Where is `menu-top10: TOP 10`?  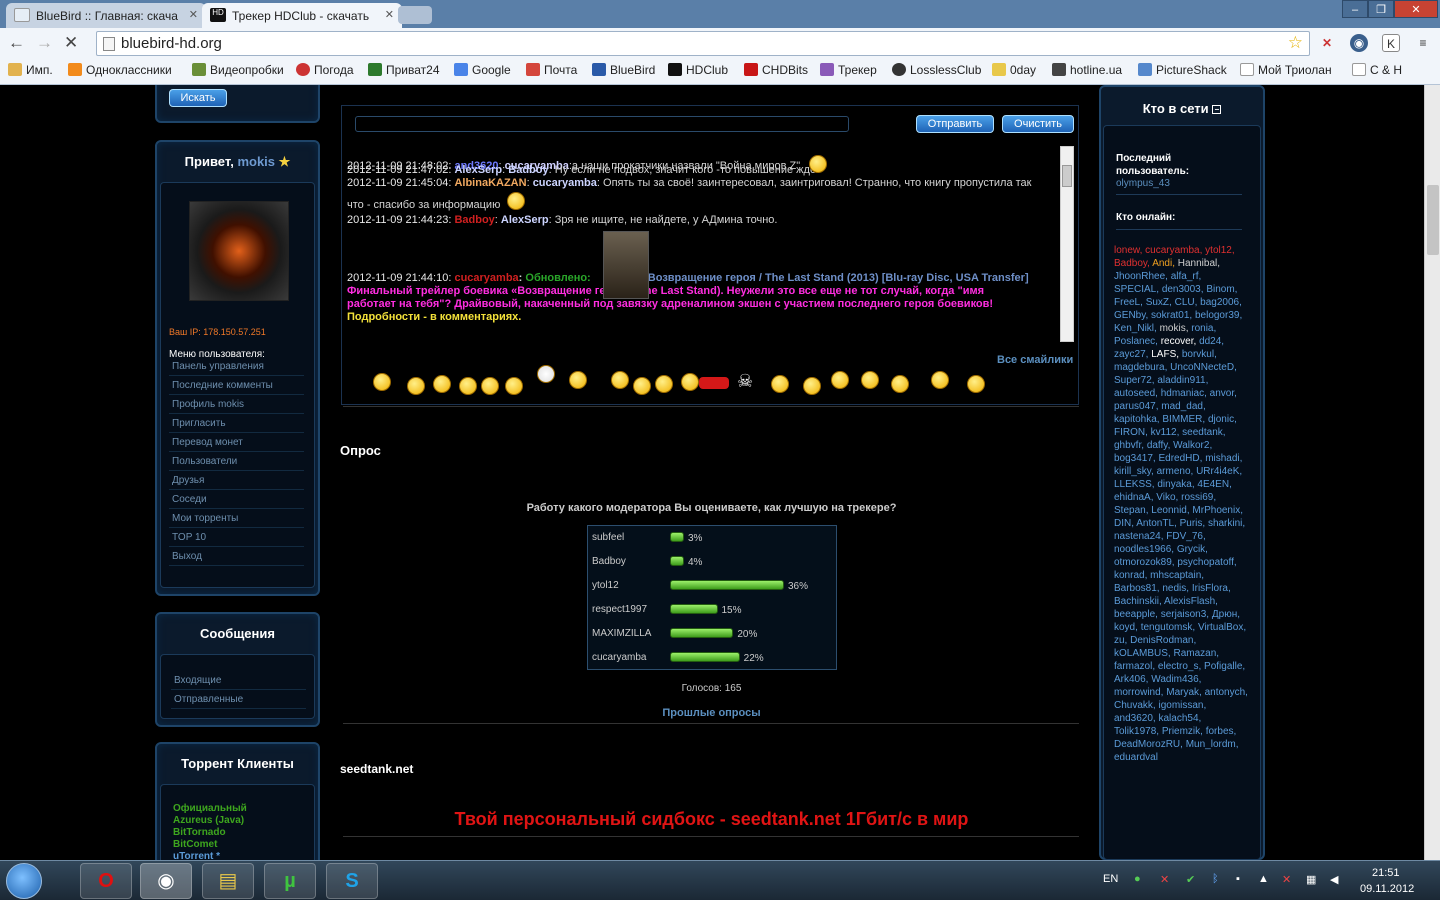 menu-top10: TOP 10 is located at coordinates (236, 537).